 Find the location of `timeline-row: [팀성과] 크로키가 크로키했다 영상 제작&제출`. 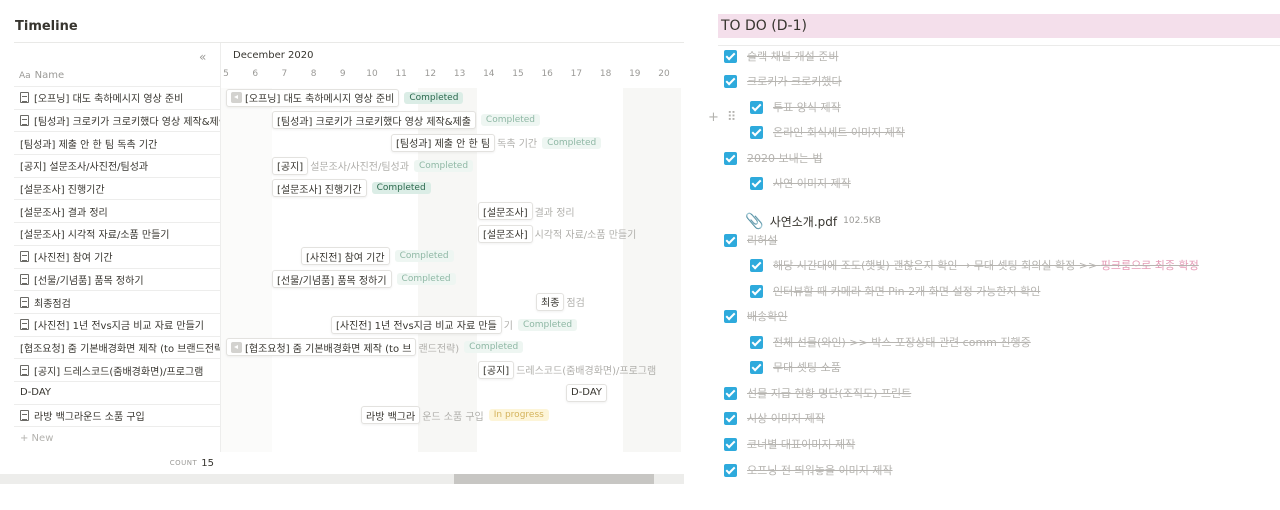

timeline-row: [팀성과] 크로키가 크로키했다 영상 제작&제출 is located at coordinates (117, 120).